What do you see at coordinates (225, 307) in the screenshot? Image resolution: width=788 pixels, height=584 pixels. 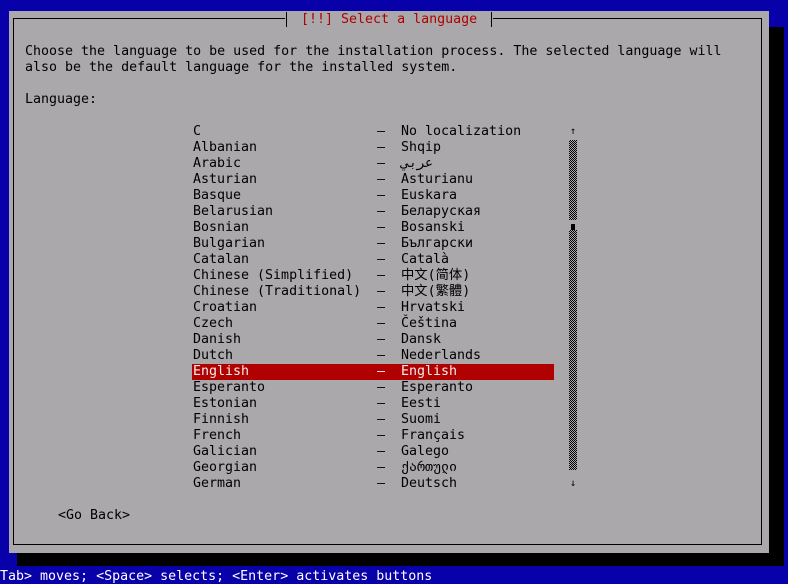 I see `language-name: Croatian` at bounding box center [225, 307].